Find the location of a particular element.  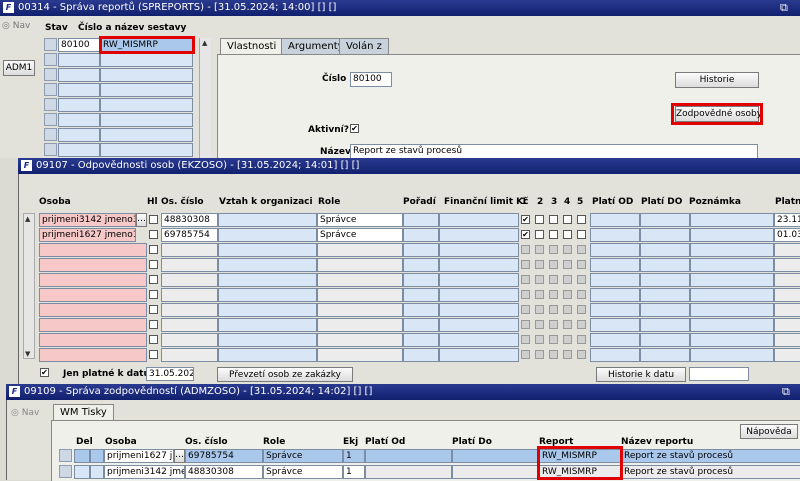

grid-scrollbar: ▲ ▼ is located at coordinates (29, 286).